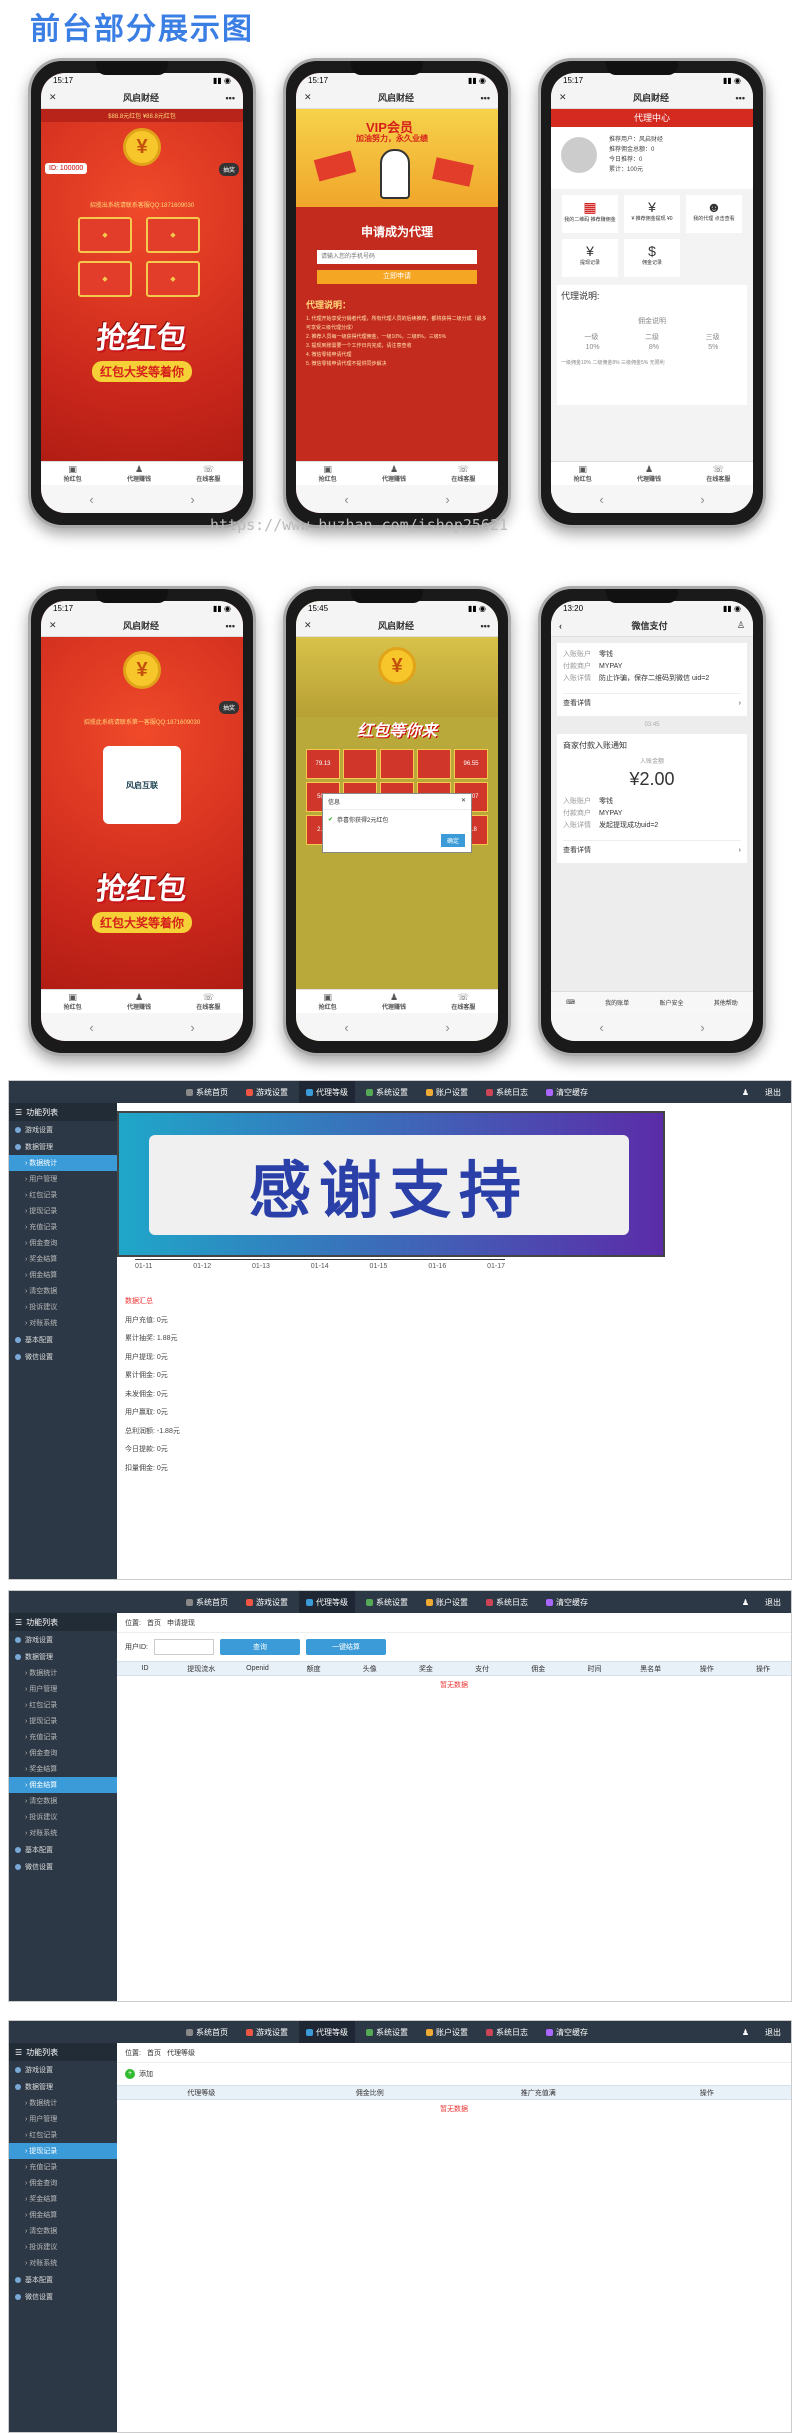 This screenshot has width=800, height=2433. What do you see at coordinates (652, 214) in the screenshot?
I see `withdraw-tile: ¥ ¥ 推荐佣金提现 ¥0` at bounding box center [652, 214].